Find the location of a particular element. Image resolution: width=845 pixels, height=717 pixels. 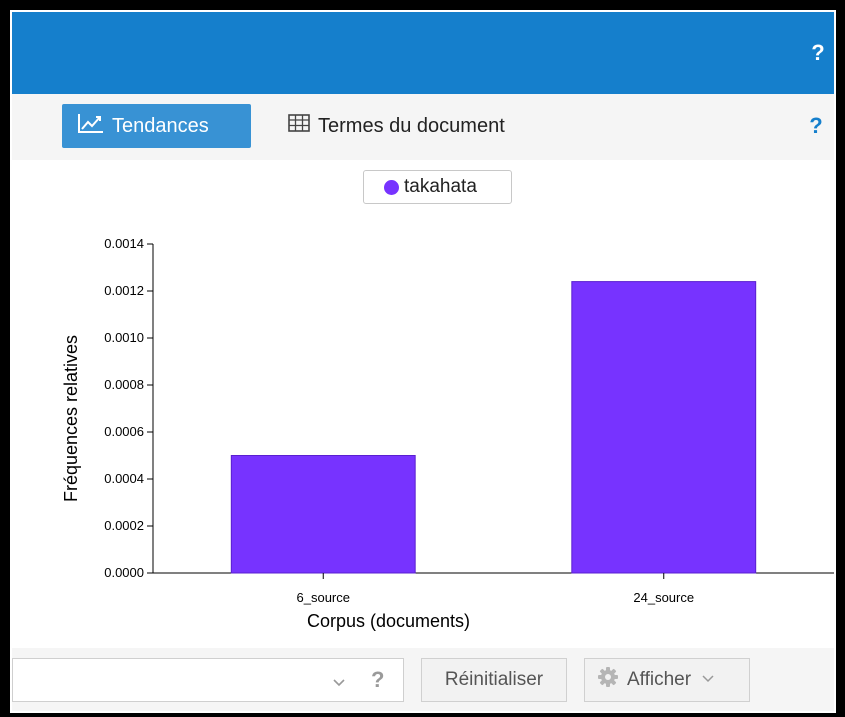

table-icon is located at coordinates (299, 126).